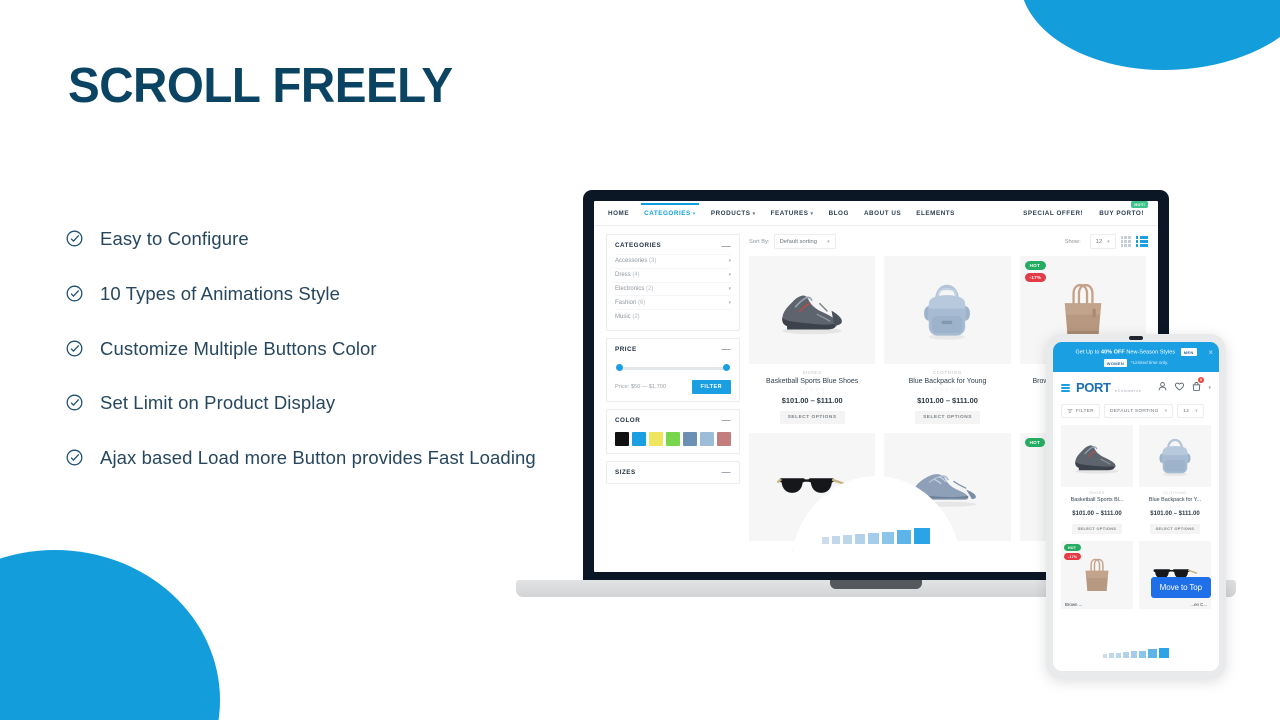 Image resolution: width=1280 pixels, height=720 pixels. What do you see at coordinates (1142, 241) in the screenshot?
I see `list-view-icon` at bounding box center [1142, 241].